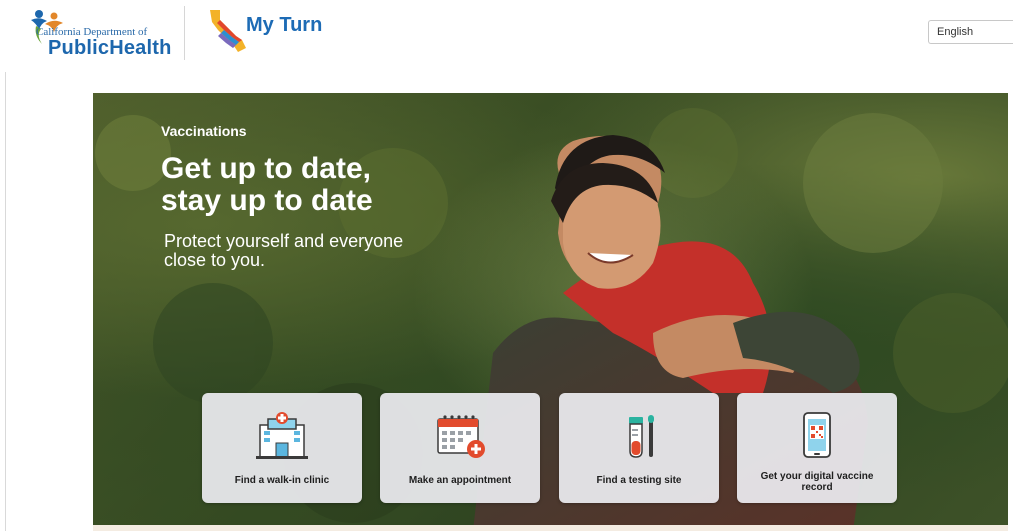 The image size is (1013, 531). Describe the element at coordinates (5, 301) in the screenshot. I see `page-left-border` at that location.